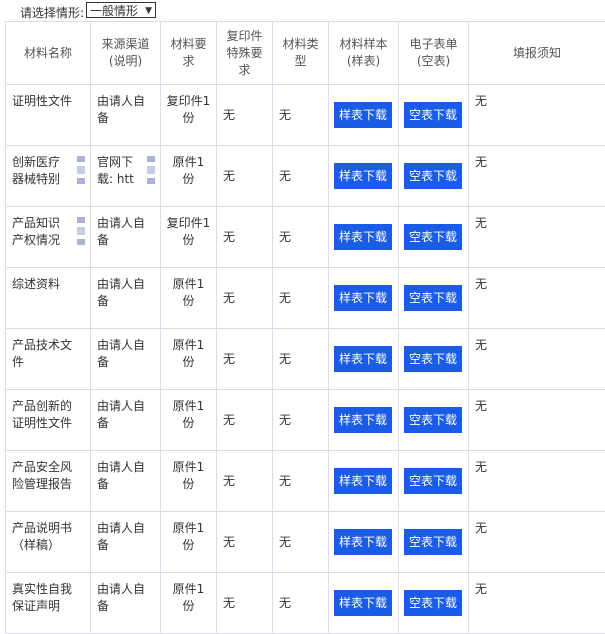 This screenshot has width=605, height=634. Describe the element at coordinates (52, 12) in the screenshot. I see `situation-label: 请选择情形:` at that location.